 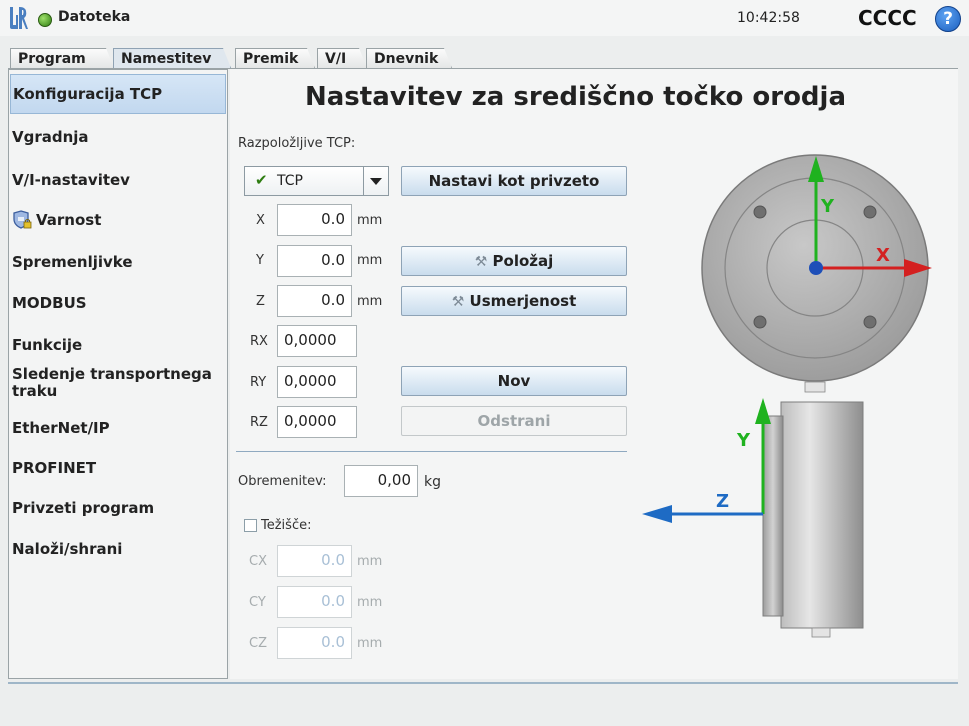 I want to click on z-field: 0.0, so click(x=314, y=301).